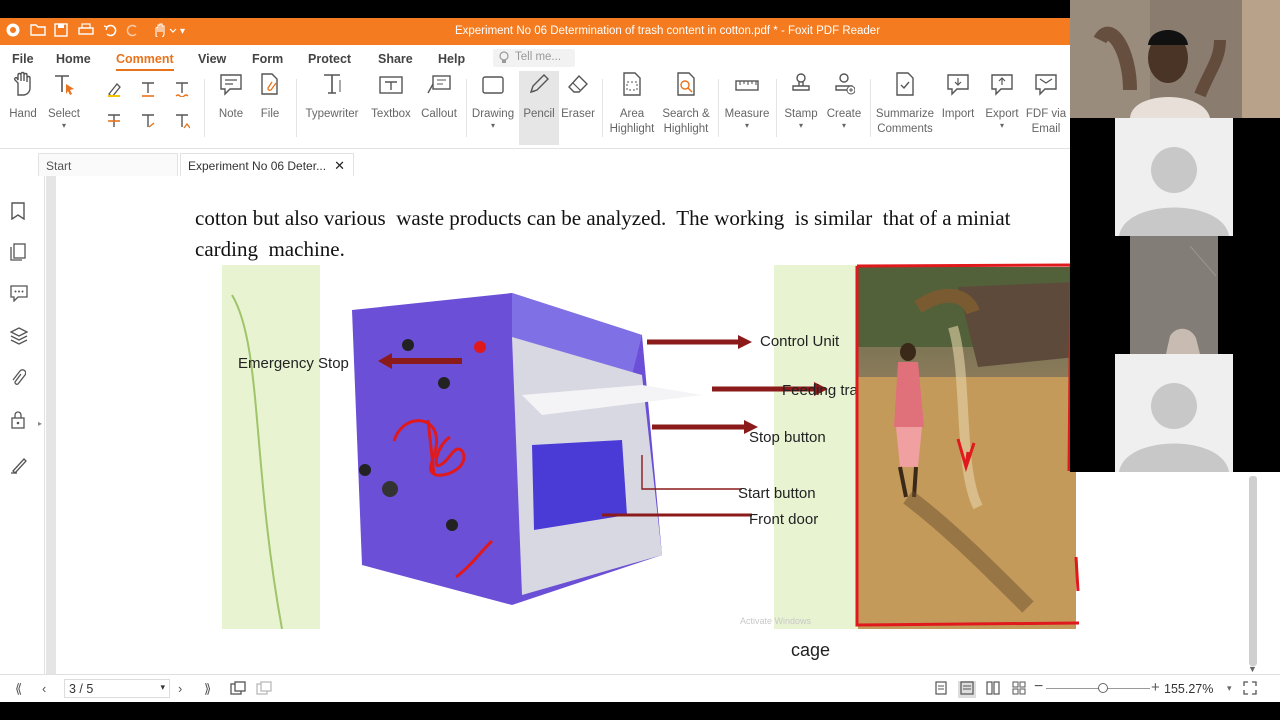 The width and height of the screenshot is (1280, 720). I want to click on first-page-icon: ⟪, so click(18, 689).